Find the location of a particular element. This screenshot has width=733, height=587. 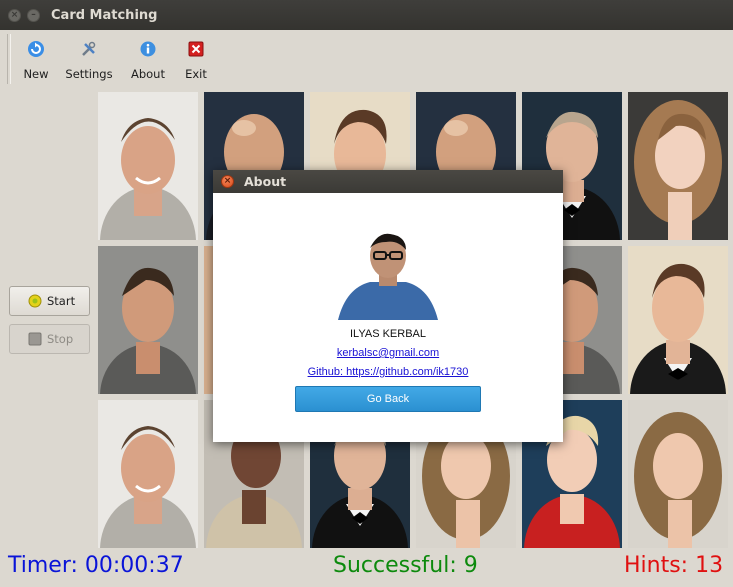

author-email-link: kerbalsc@gmail.com is located at coordinates (388, 353).